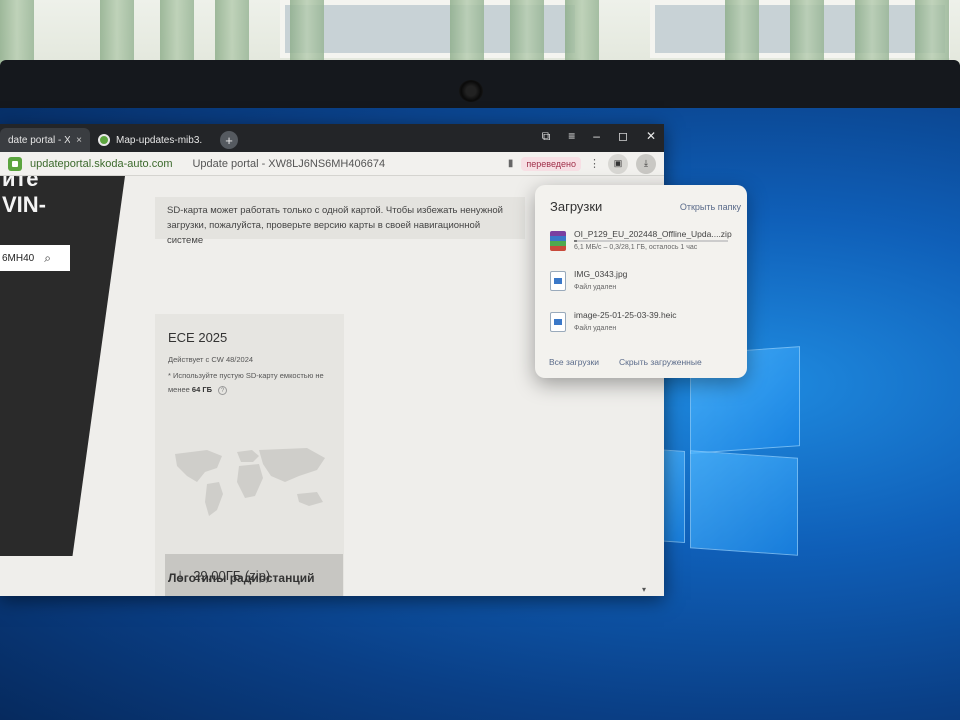 This screenshot has width=960, height=720. I want to click on window-controls: ⧉ ≡ – ◻ ✕, so click(599, 136).